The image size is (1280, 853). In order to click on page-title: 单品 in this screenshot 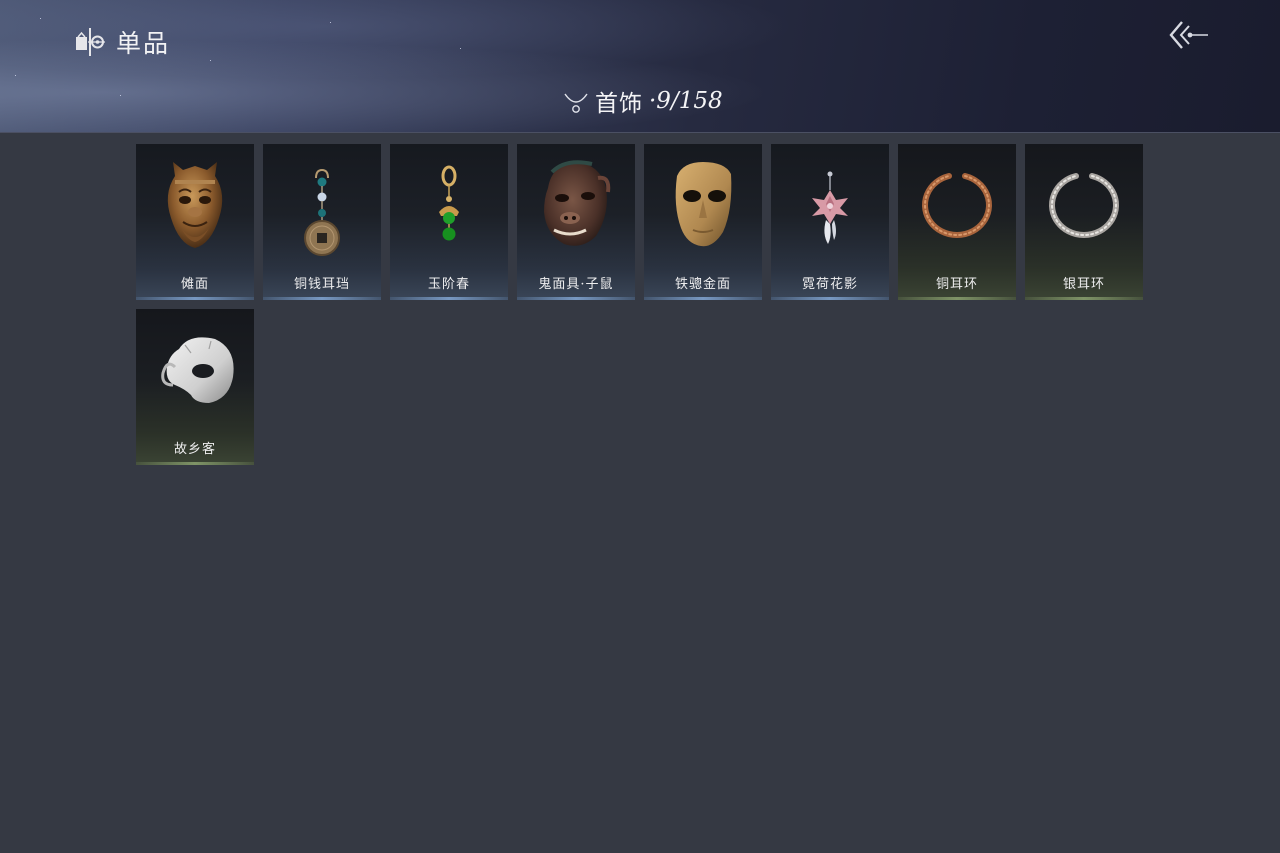, I will do `click(143, 43)`.